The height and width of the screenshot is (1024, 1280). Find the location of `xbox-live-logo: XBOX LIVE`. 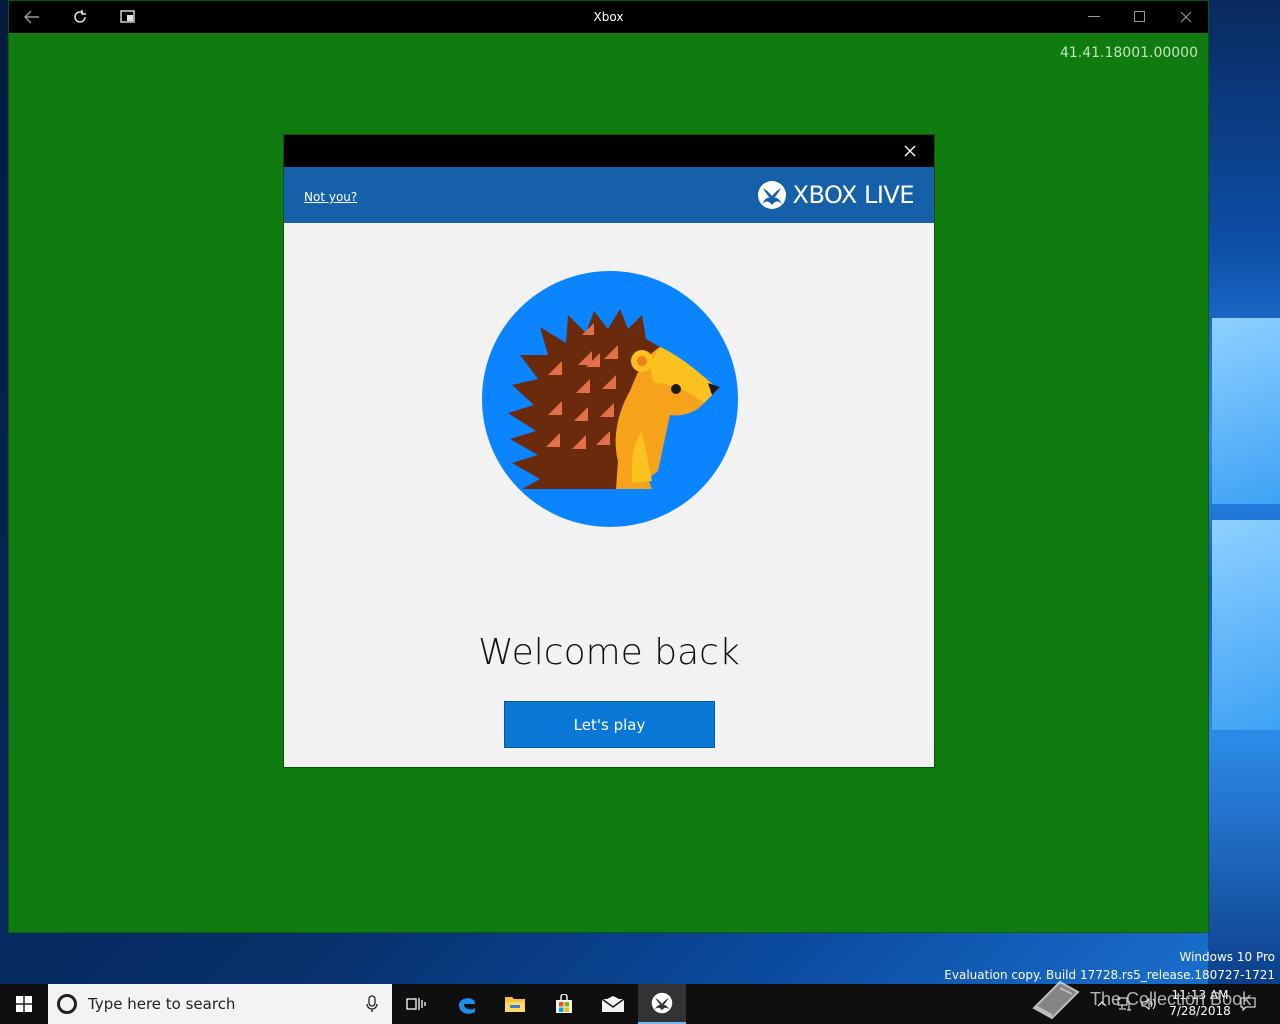

xbox-live-logo: XBOX LIVE is located at coordinates (836, 195).